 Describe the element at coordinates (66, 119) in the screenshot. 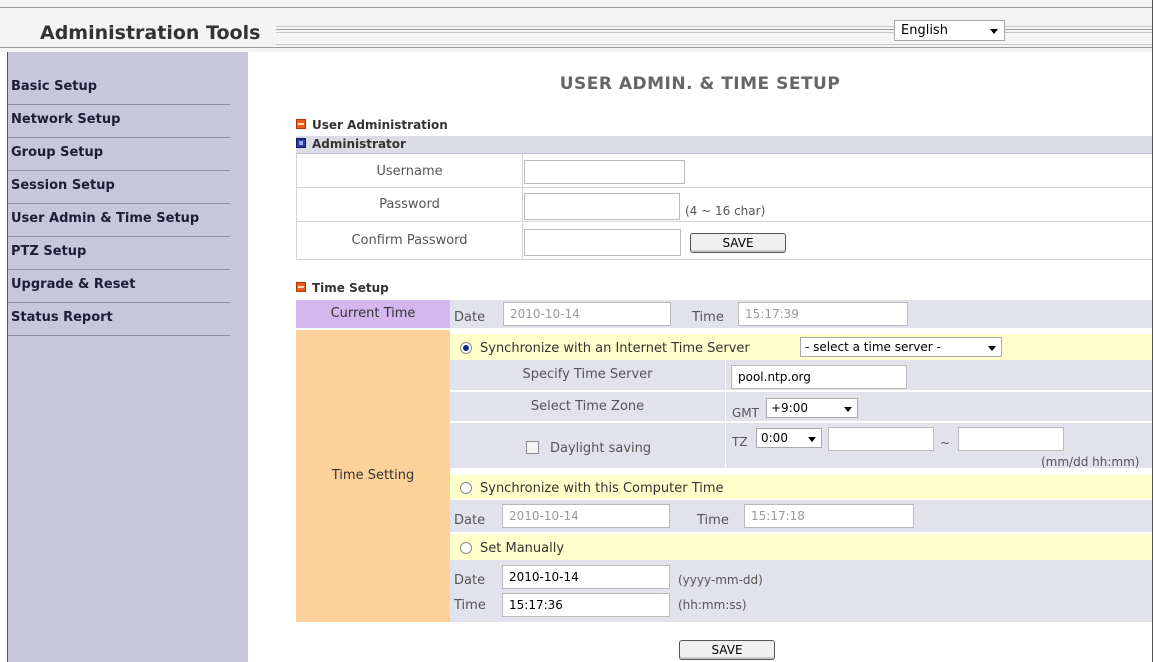

I see `sidebar-item-label: Network Setup` at that location.